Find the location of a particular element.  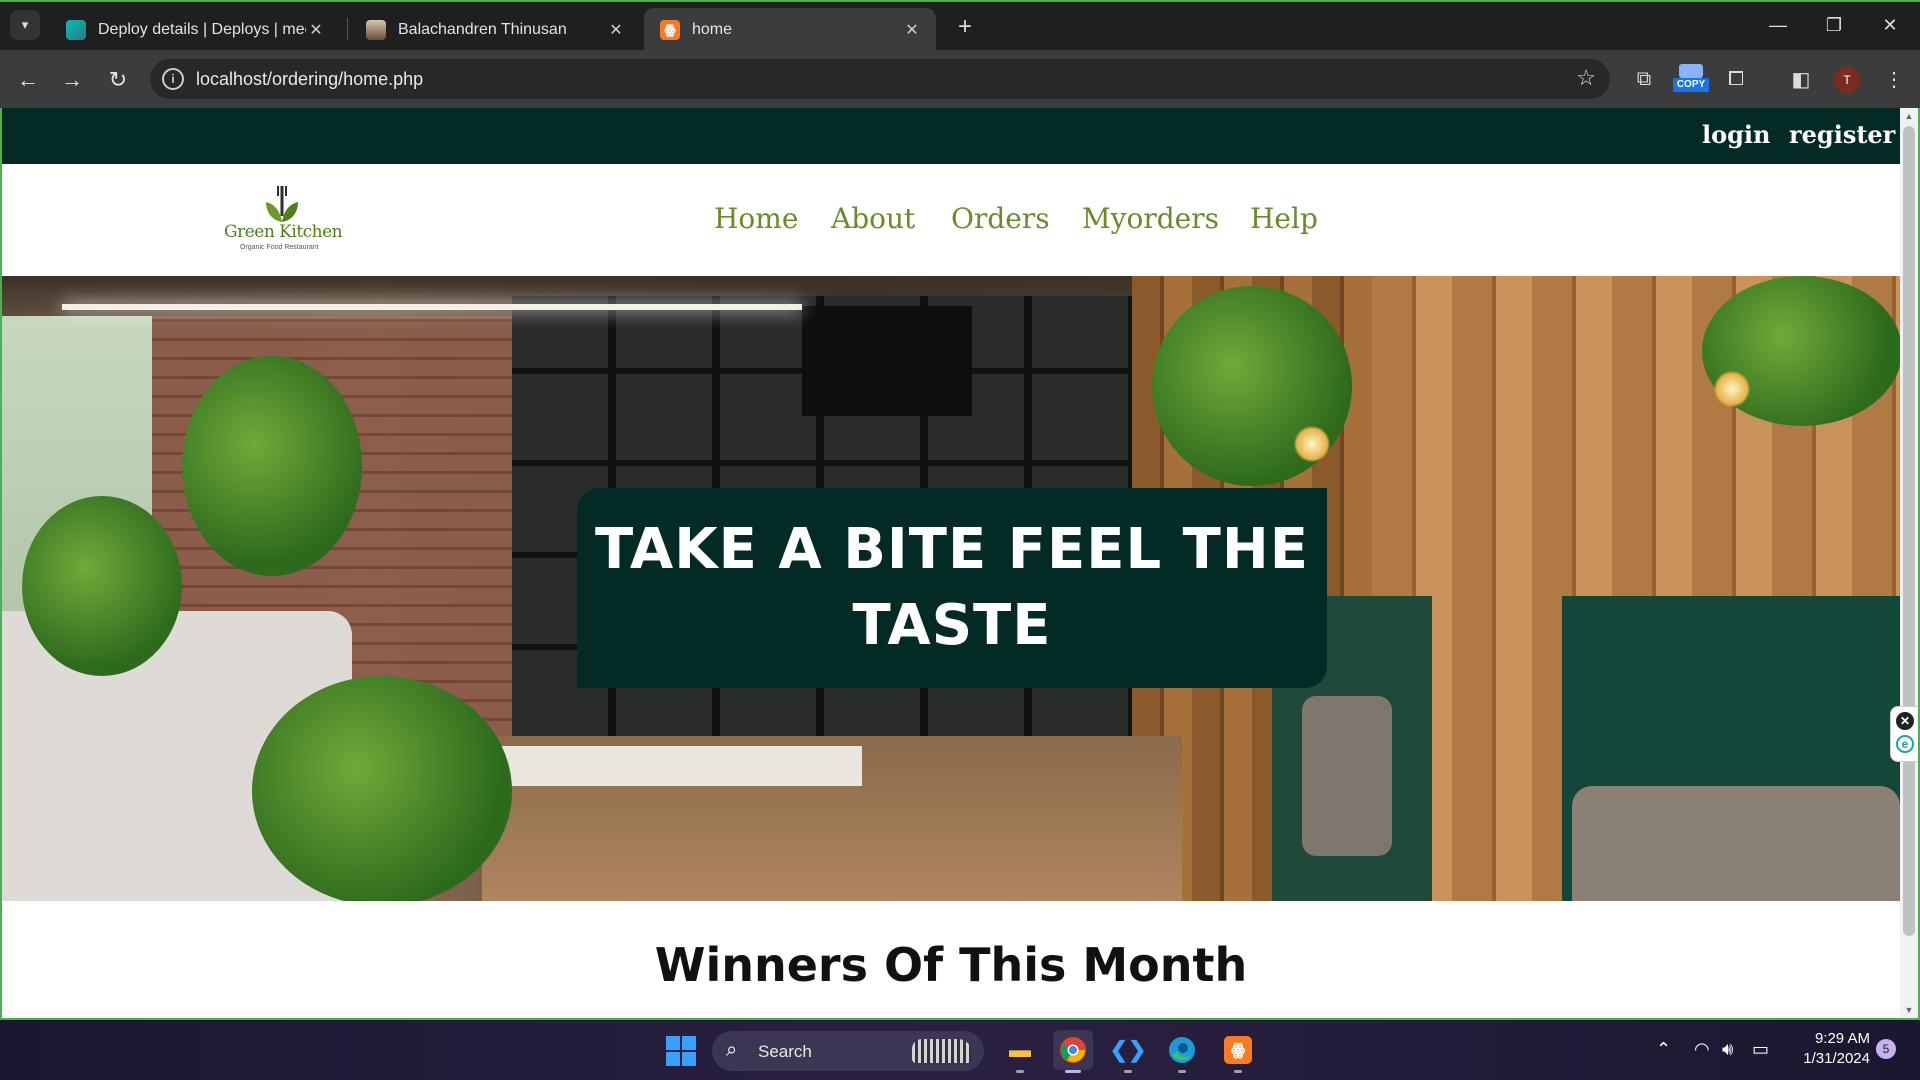

battery-icon: ▭ is located at coordinates (1760, 1049).